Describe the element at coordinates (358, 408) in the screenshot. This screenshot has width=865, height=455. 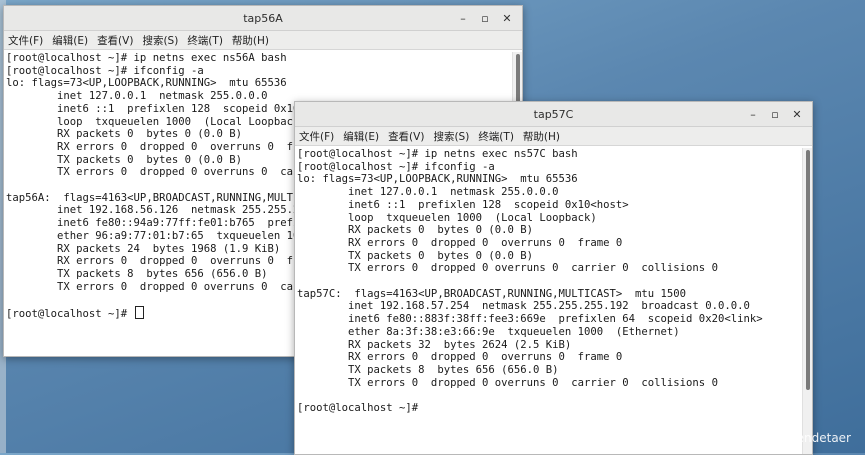
I see `terminal-line: [root@localhost ~]#` at that location.